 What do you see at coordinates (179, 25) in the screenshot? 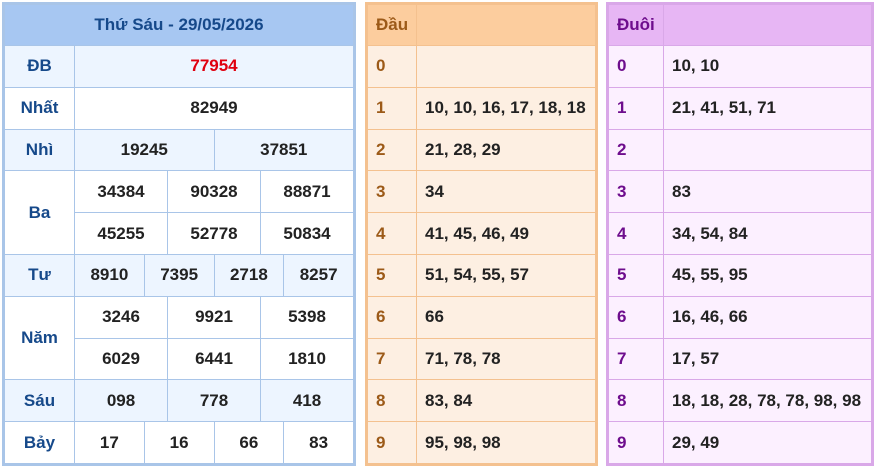
I see `results-date-title: Thứ Sáu - 29/05/2026` at bounding box center [179, 25].